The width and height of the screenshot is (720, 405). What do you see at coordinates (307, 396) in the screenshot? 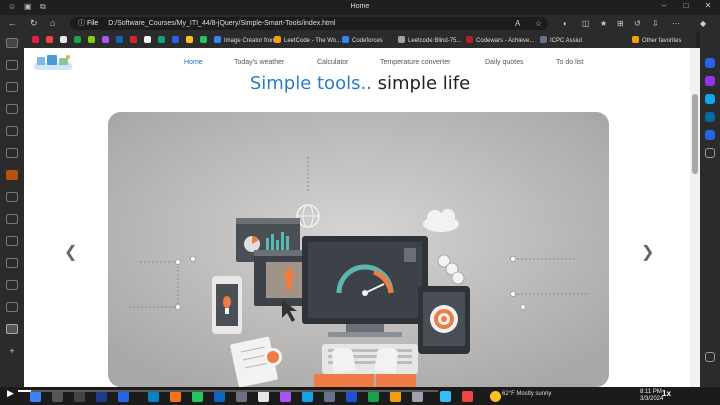
I see `store-icon` at bounding box center [307, 396].